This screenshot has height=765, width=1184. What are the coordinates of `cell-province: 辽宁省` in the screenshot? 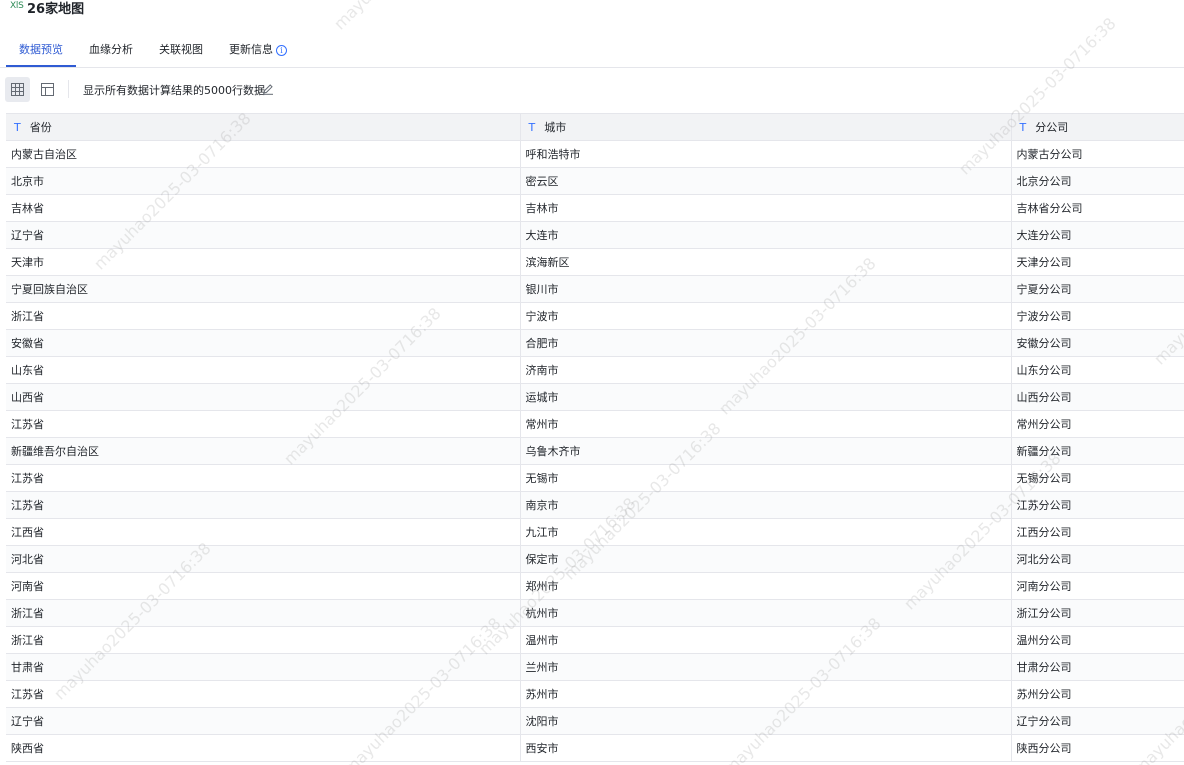 It's located at (263, 721).